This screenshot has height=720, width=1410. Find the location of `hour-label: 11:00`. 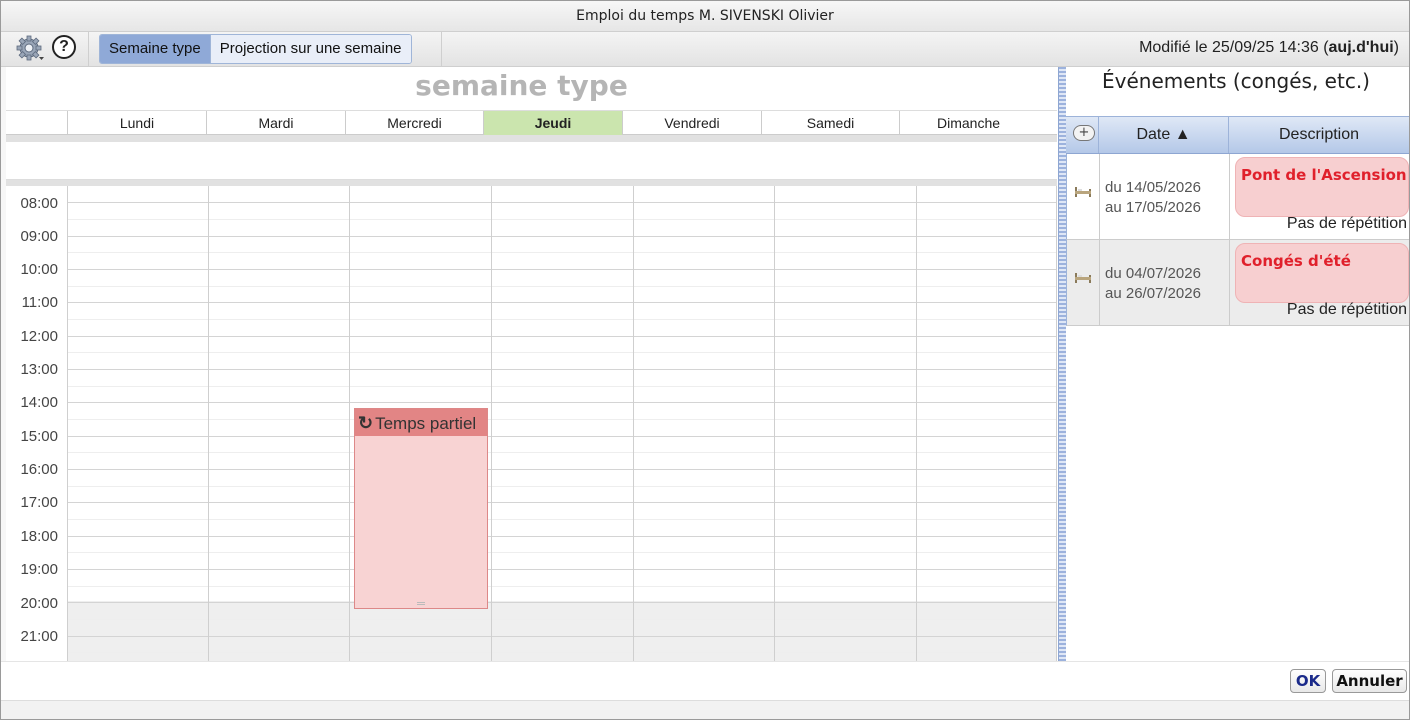

hour-label: 11:00 is located at coordinates (39, 302).